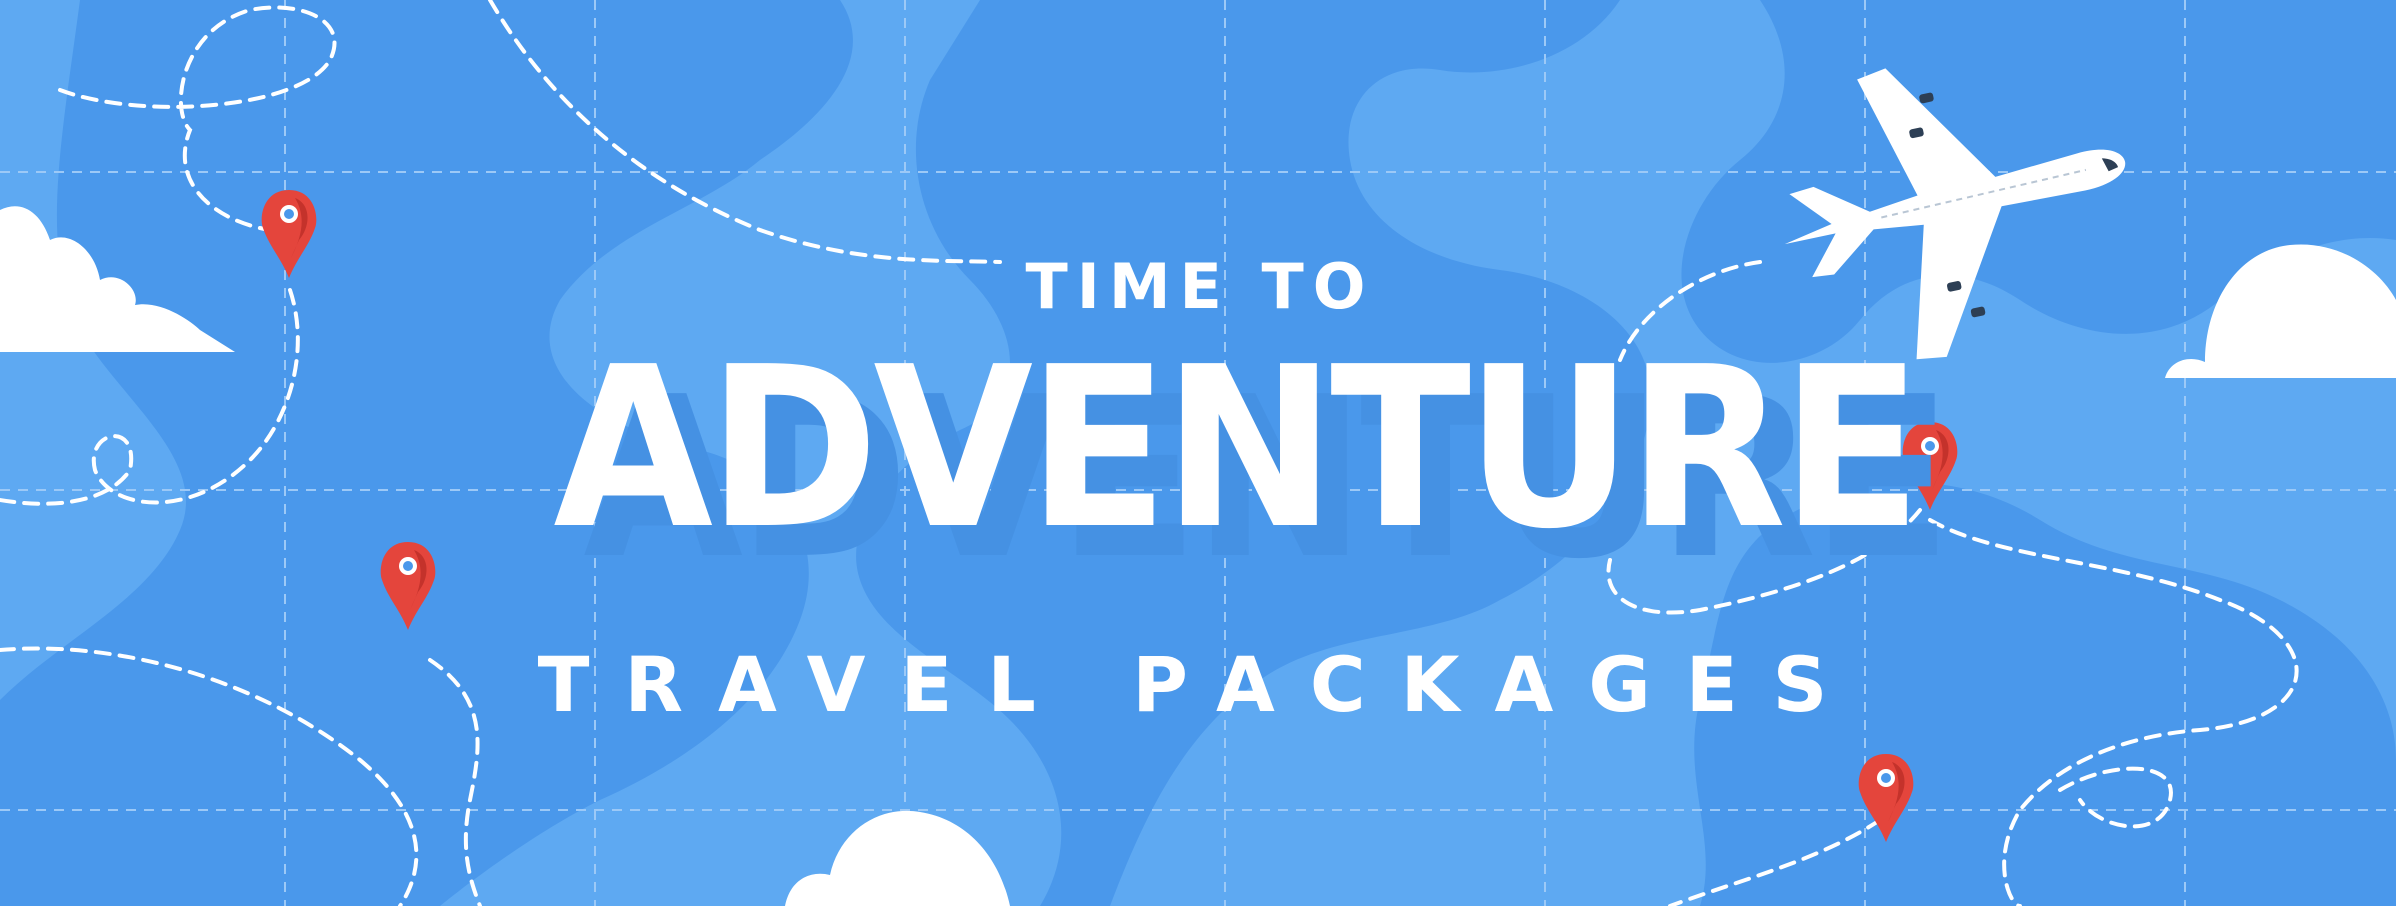 This screenshot has width=2396, height=906. I want to click on subline-text: TRAVEL PACKAGES, so click(1200, 684).